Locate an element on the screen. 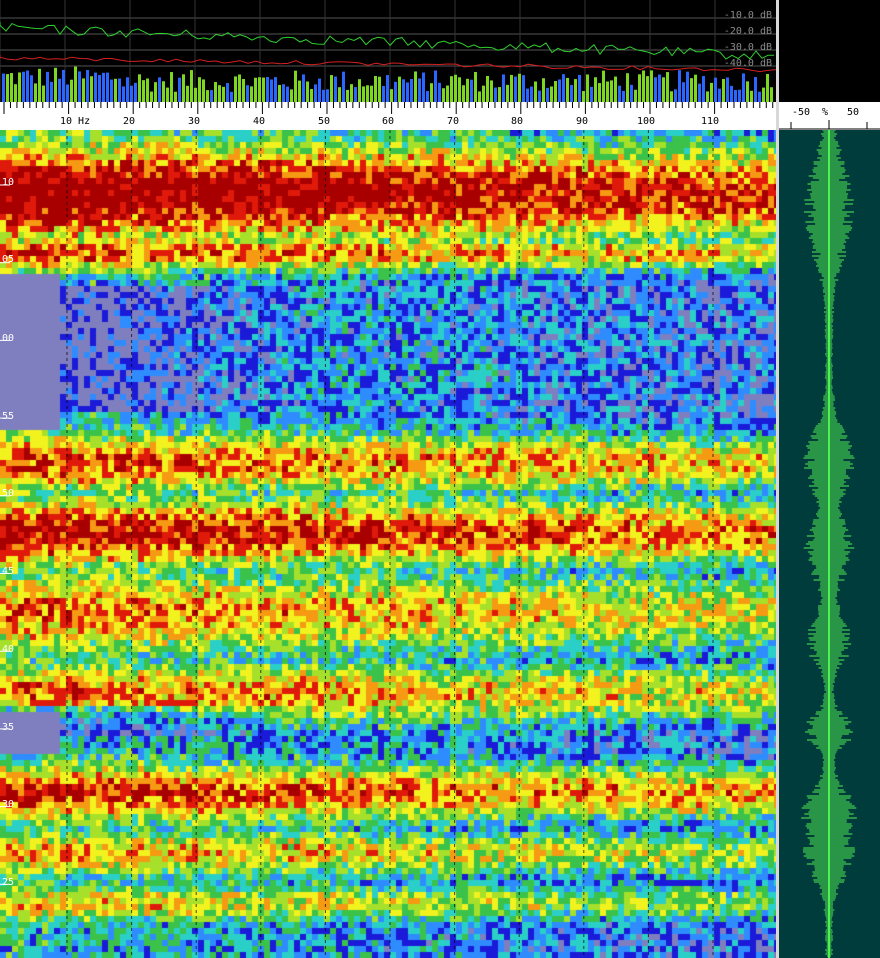 The height and width of the screenshot is (958, 880). frequency-ruler: 10 Hz 20 30 40 50 60 70 80 90 100 110 is located at coordinates (388, 116).